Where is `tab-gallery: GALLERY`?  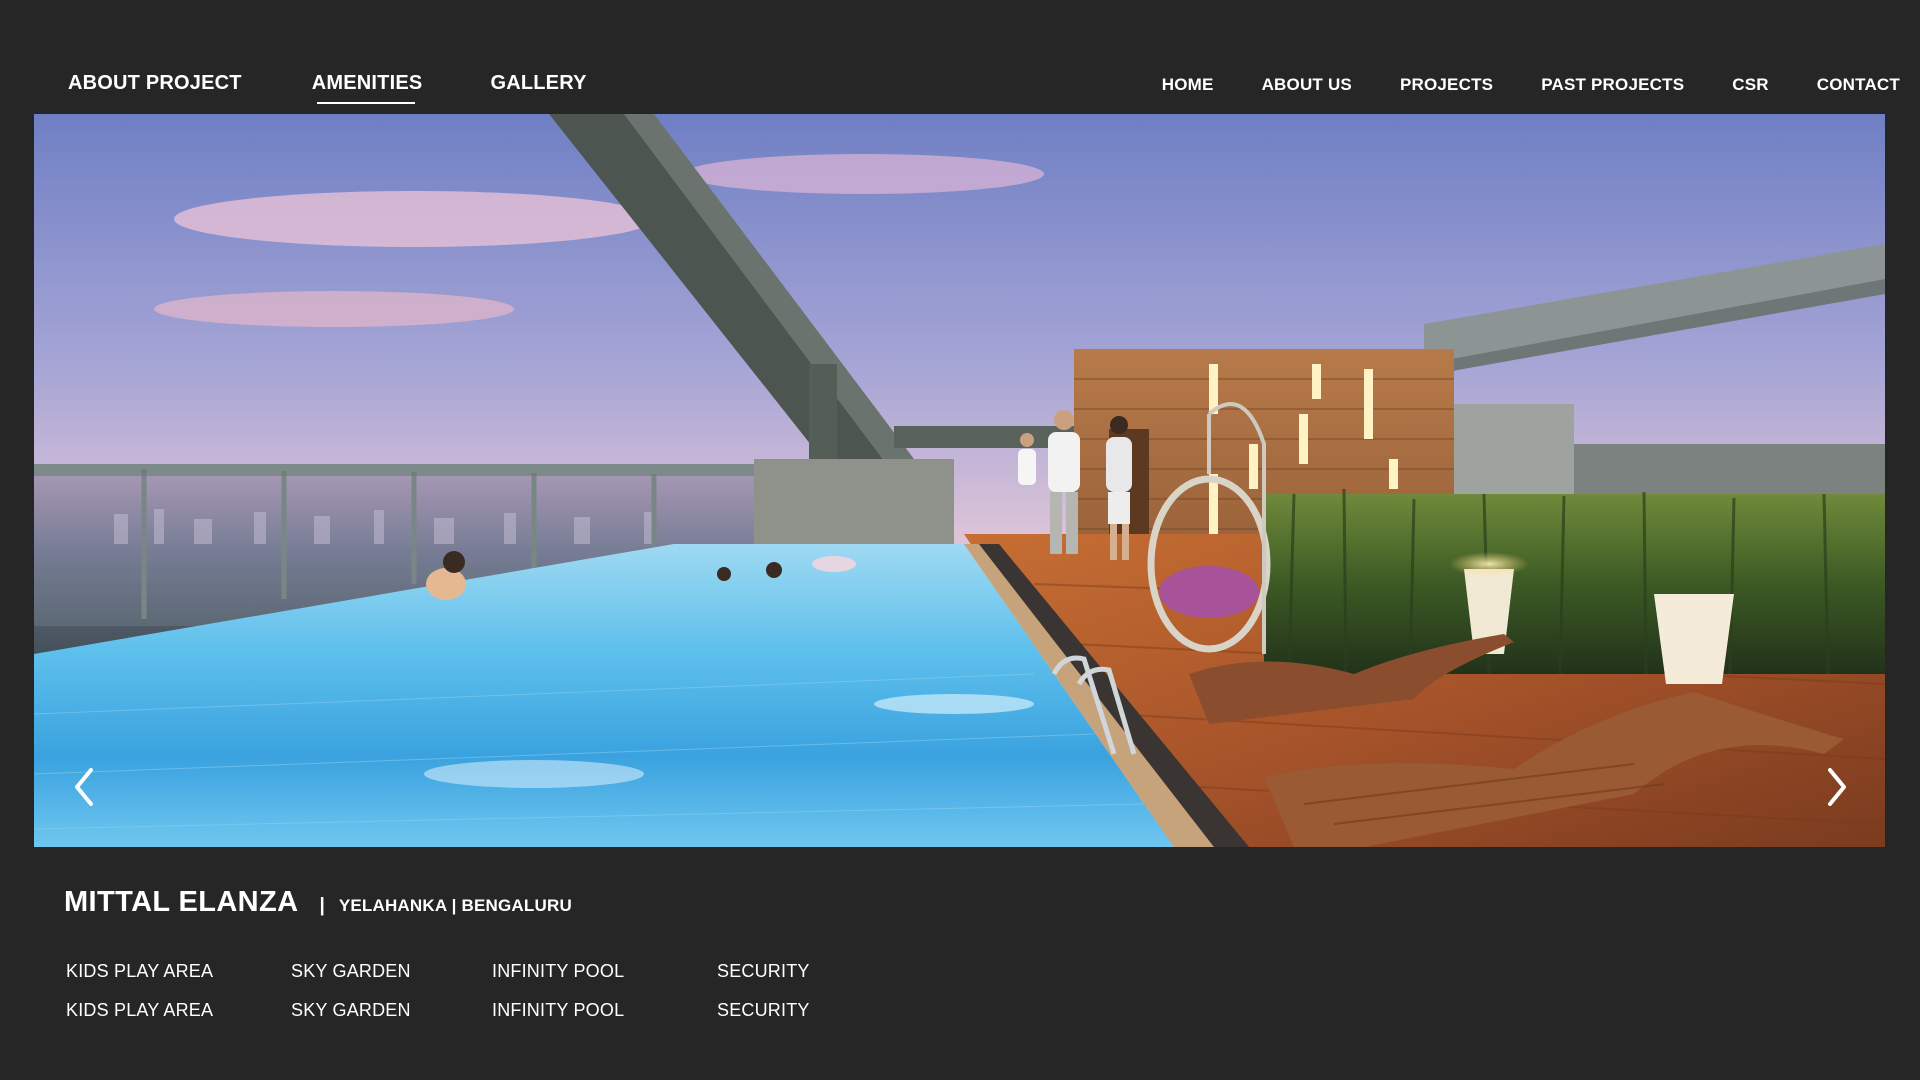
tab-gallery: GALLERY is located at coordinates (538, 83).